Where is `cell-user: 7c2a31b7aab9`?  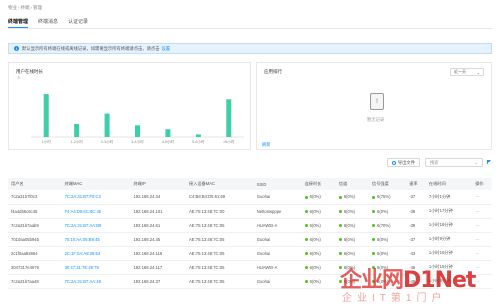
cell-user: 7c2a31b7aab9 is located at coordinates (35, 225).